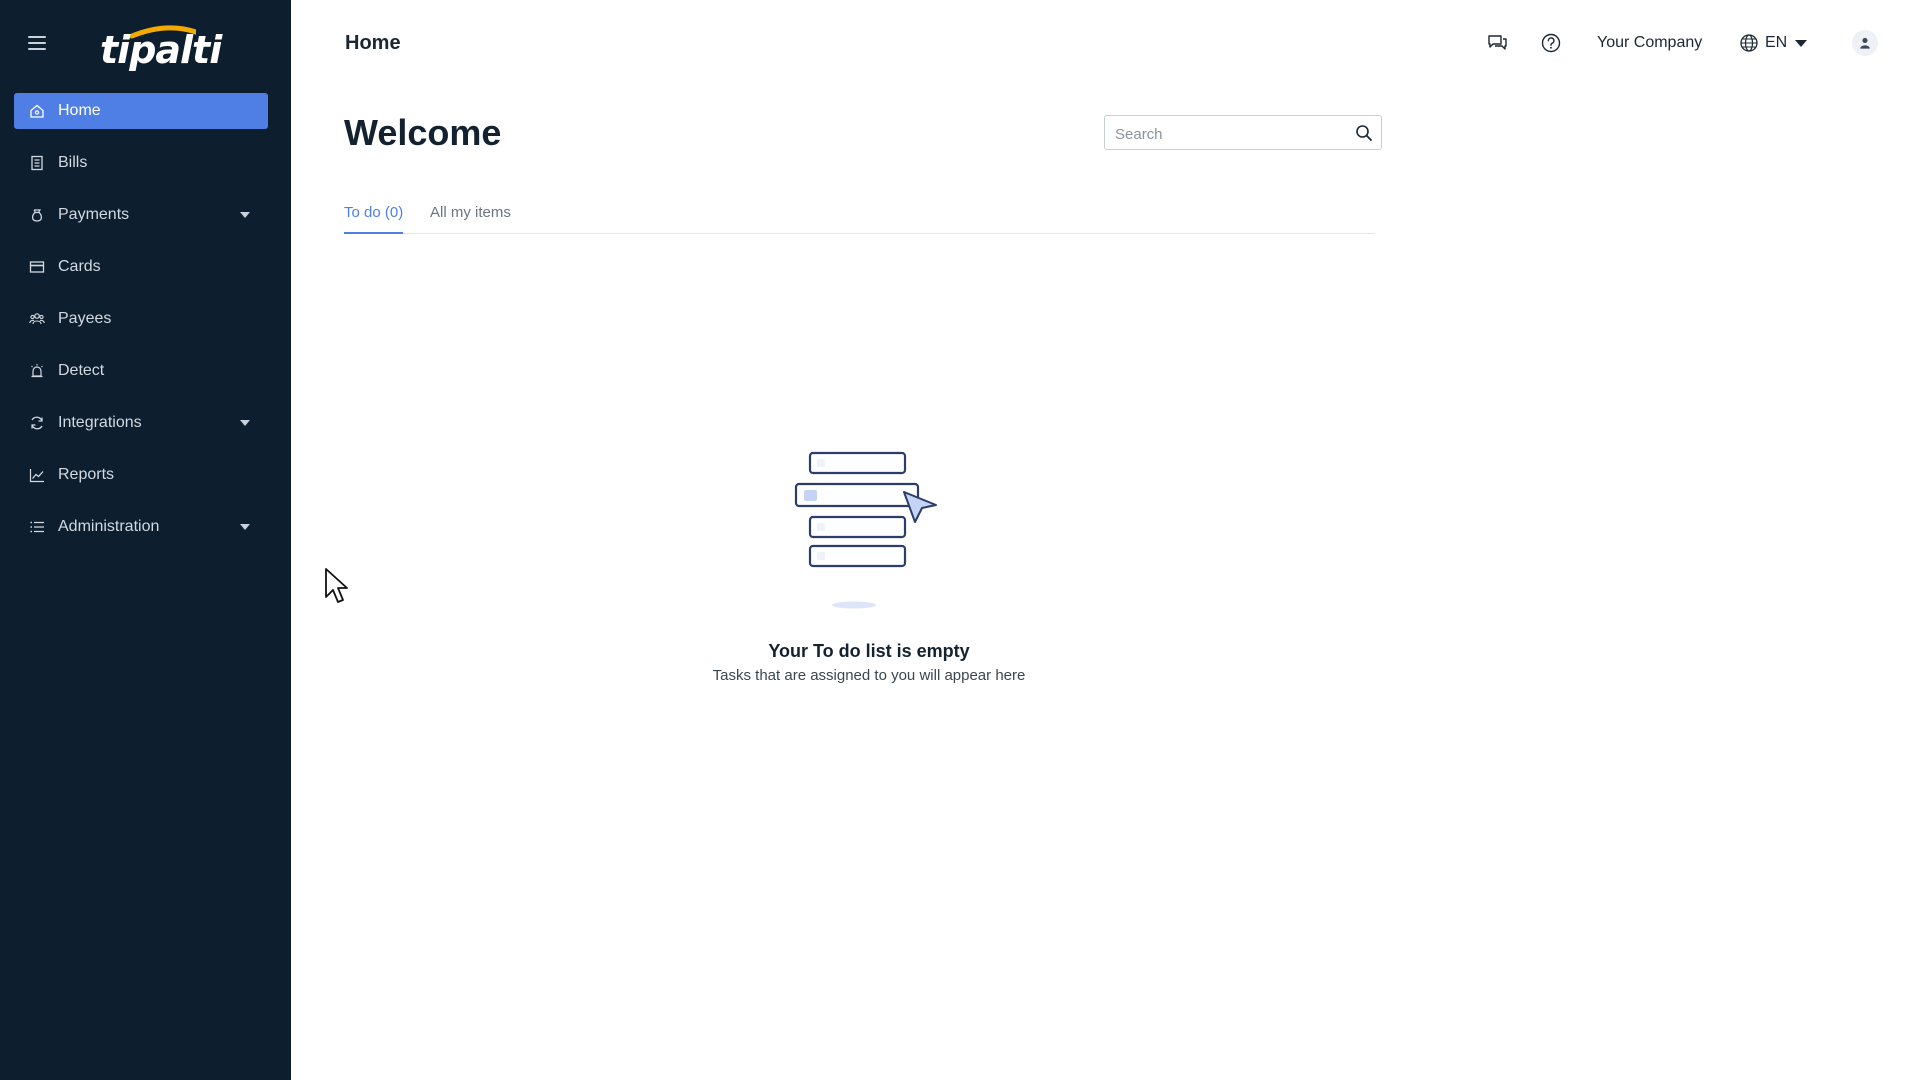  I want to click on tab-todo: To do (0), so click(374, 219).